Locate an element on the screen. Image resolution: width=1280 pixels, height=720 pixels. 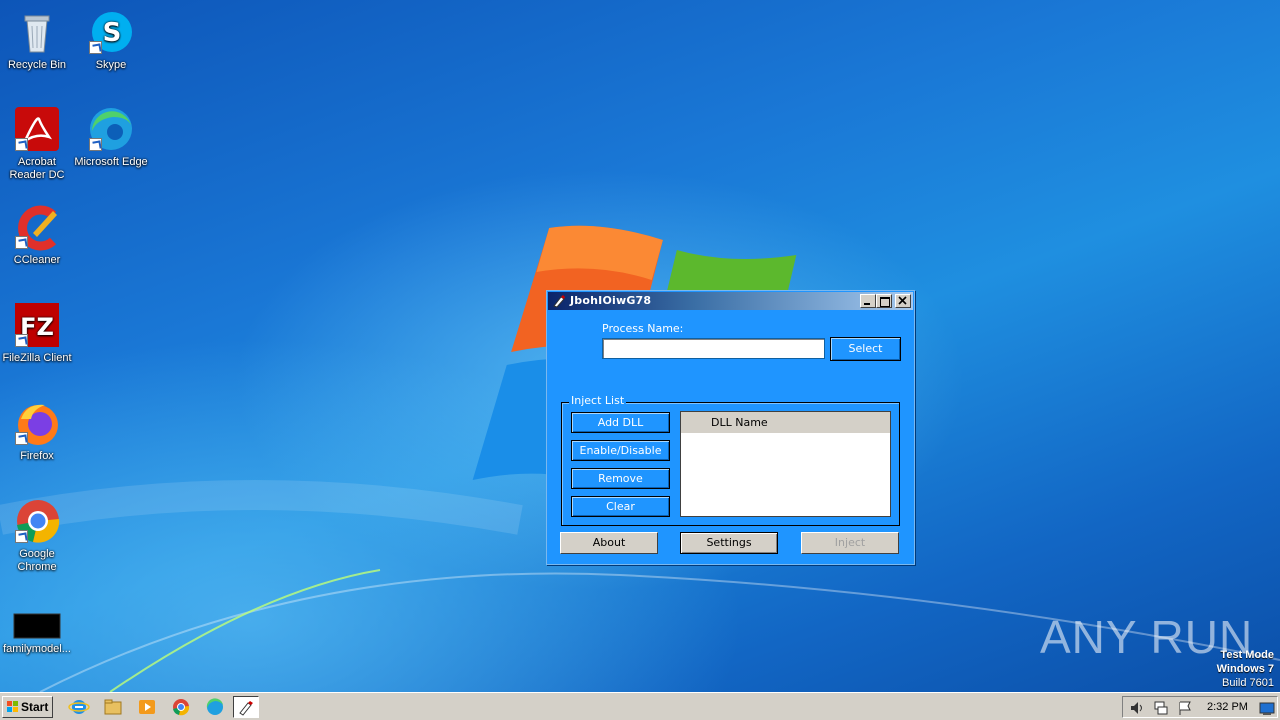
desktop-icon-acrobat: Acrobat Reader DC is located at coordinates (37, 143).